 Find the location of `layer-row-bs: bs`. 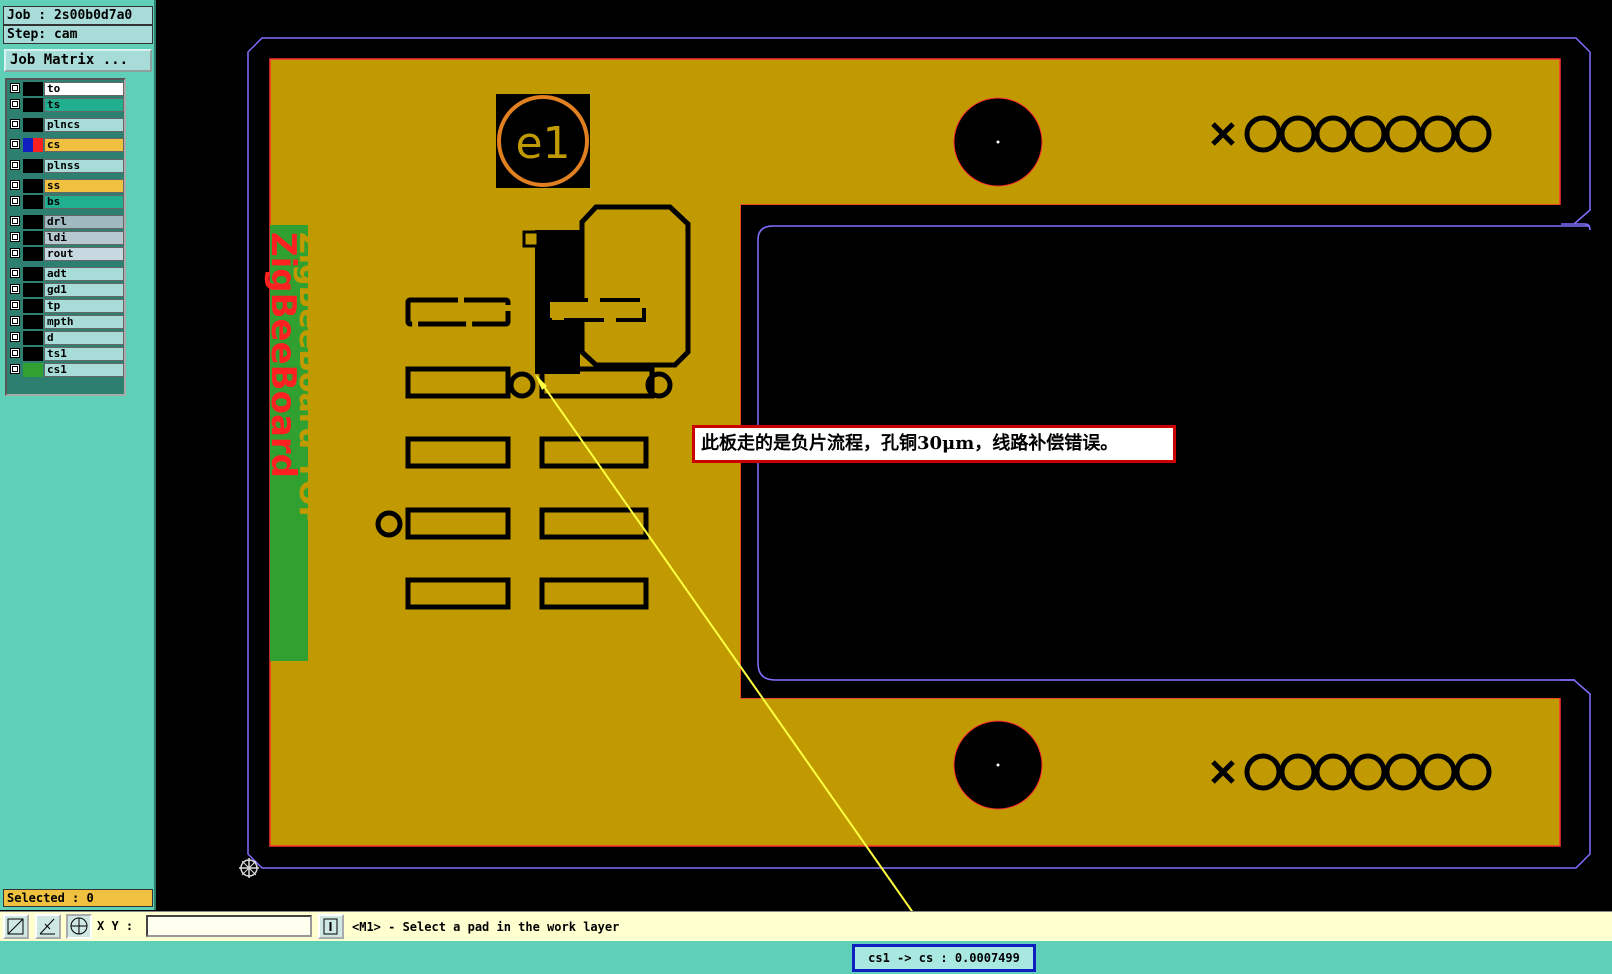

layer-row-bs: bs is located at coordinates (66, 202).